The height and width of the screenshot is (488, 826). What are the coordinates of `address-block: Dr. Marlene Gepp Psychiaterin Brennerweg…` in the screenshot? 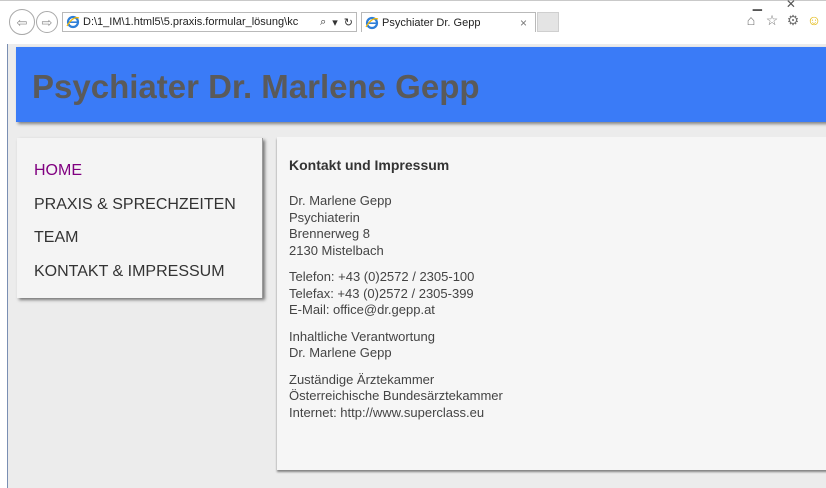 It's located at (539, 226).